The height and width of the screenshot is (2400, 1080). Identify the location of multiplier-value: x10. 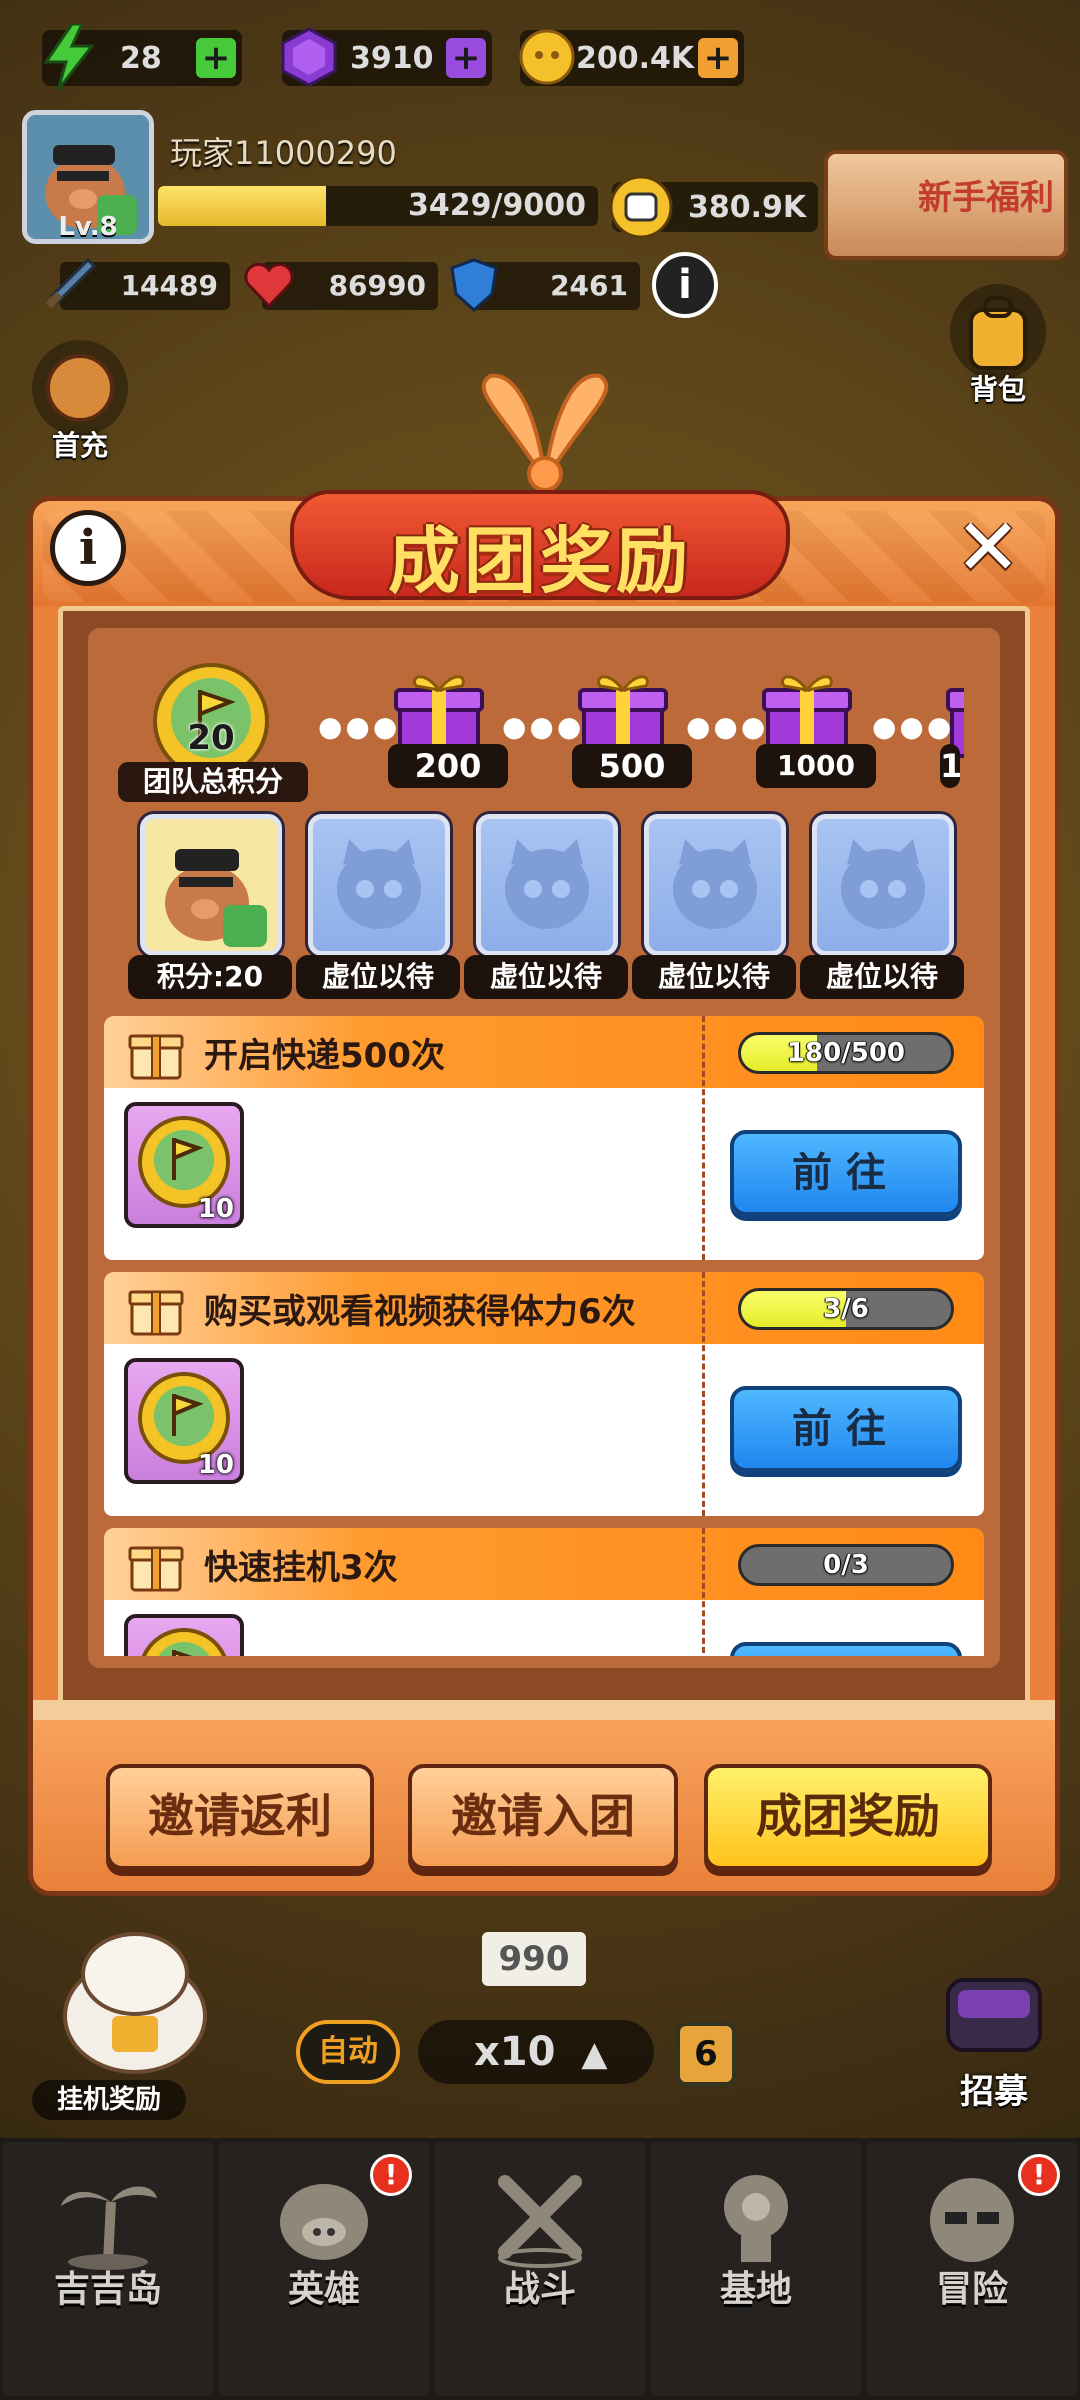
(515, 2052).